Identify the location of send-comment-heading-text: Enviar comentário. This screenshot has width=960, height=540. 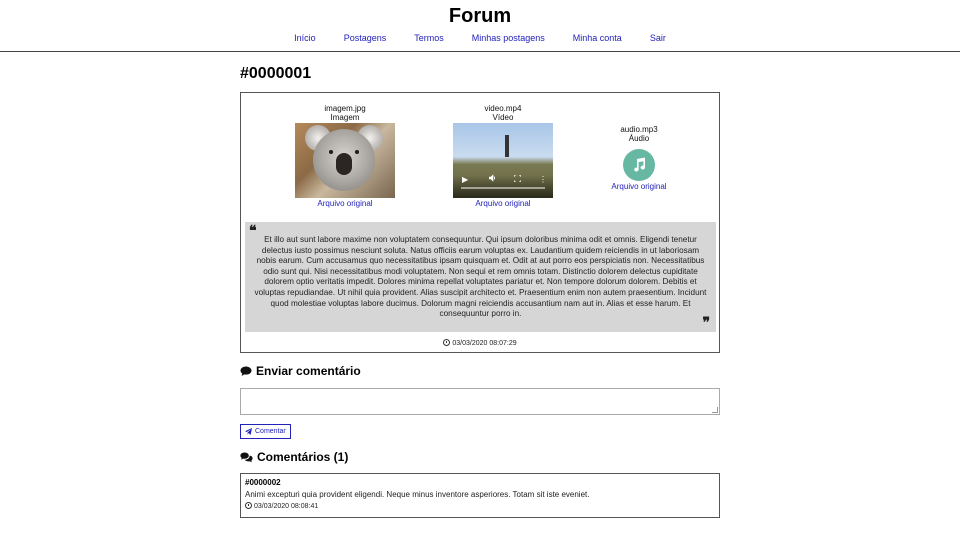
(308, 371).